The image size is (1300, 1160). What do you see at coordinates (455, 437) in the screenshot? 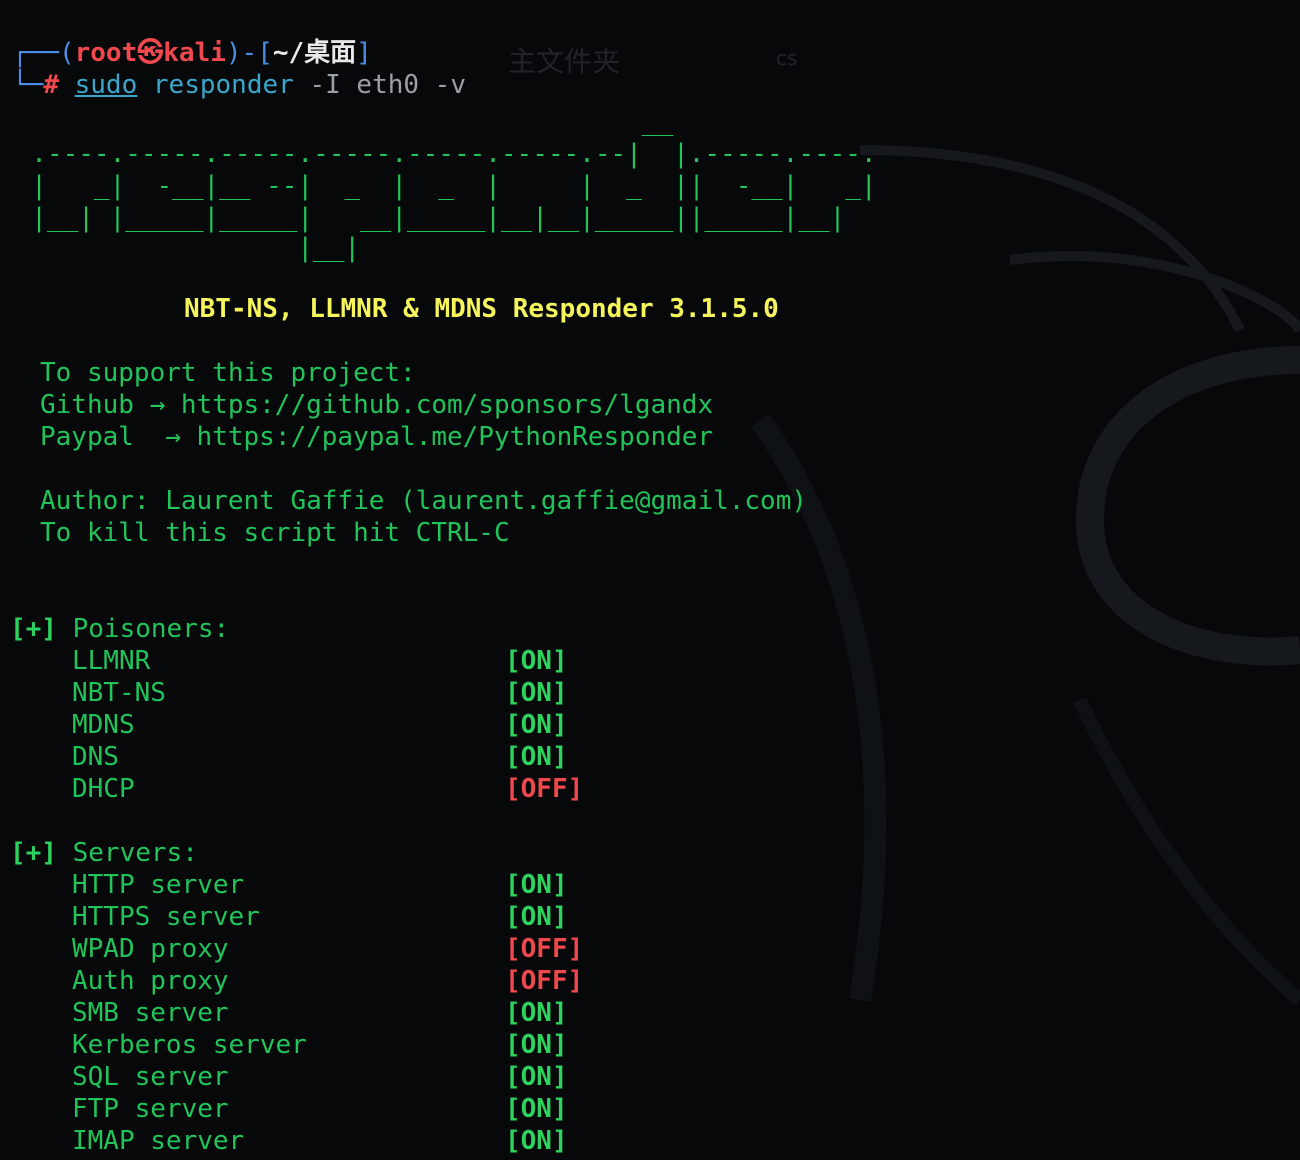
I see `paypal-link: https://paypal.me/PythonResponder` at bounding box center [455, 437].